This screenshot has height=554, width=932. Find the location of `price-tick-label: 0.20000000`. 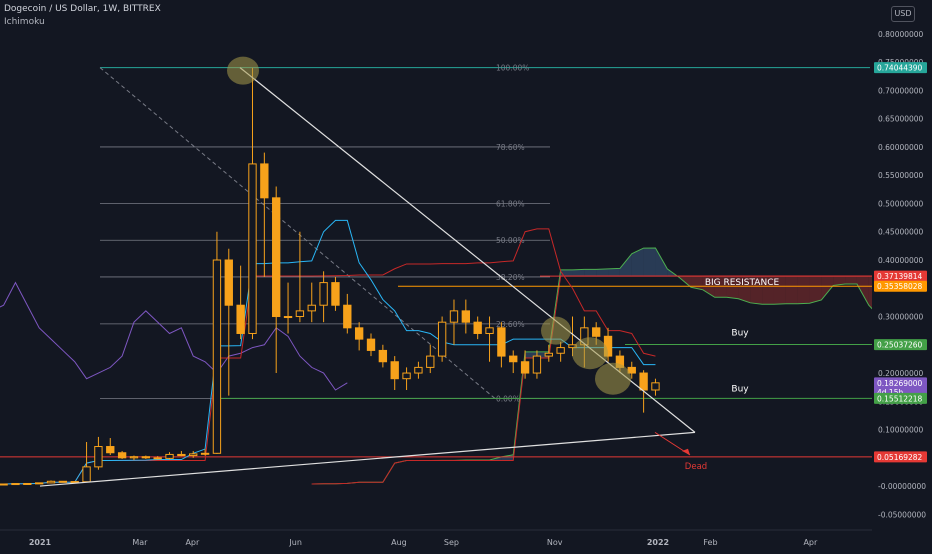

price-tick-label: 0.20000000 is located at coordinates (901, 373).